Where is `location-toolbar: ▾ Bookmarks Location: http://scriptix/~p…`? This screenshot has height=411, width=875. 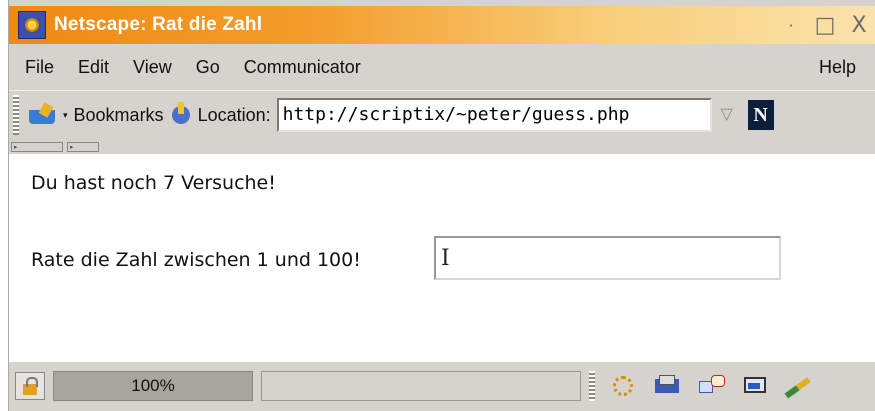 location-toolbar: ▾ Bookmarks Location: http://scriptix/~p… is located at coordinates (442, 114).